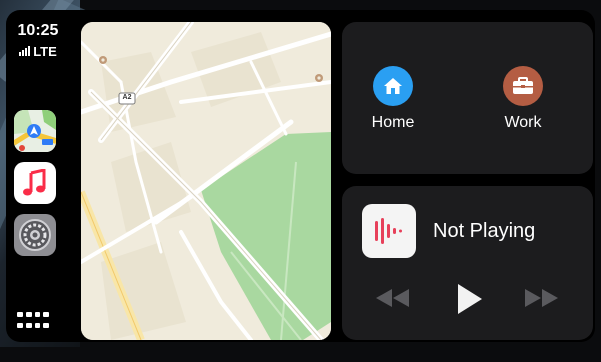  Describe the element at coordinates (45, 51) in the screenshot. I see `network-label: LTE` at that location.